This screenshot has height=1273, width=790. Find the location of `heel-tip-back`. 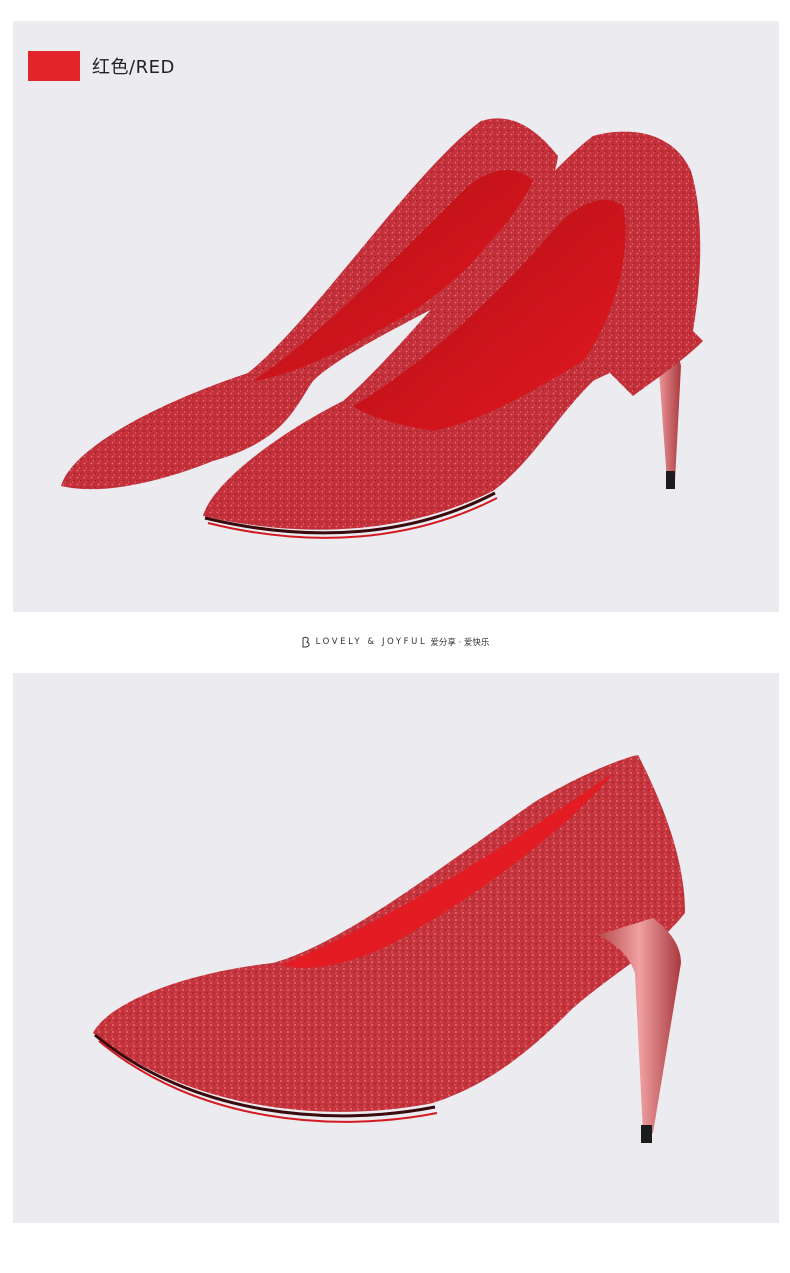

heel-tip-back is located at coordinates (670, 480).